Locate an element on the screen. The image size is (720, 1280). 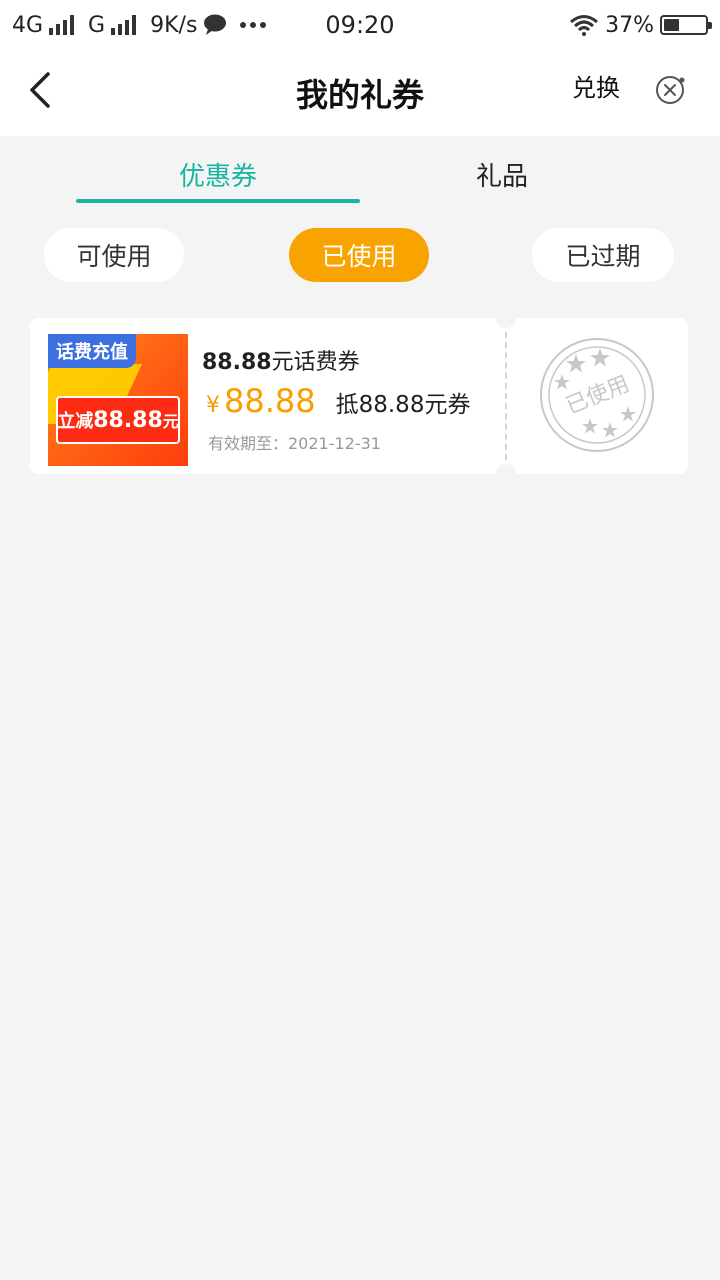
exchange-button: 兑换 is located at coordinates (596, 85).